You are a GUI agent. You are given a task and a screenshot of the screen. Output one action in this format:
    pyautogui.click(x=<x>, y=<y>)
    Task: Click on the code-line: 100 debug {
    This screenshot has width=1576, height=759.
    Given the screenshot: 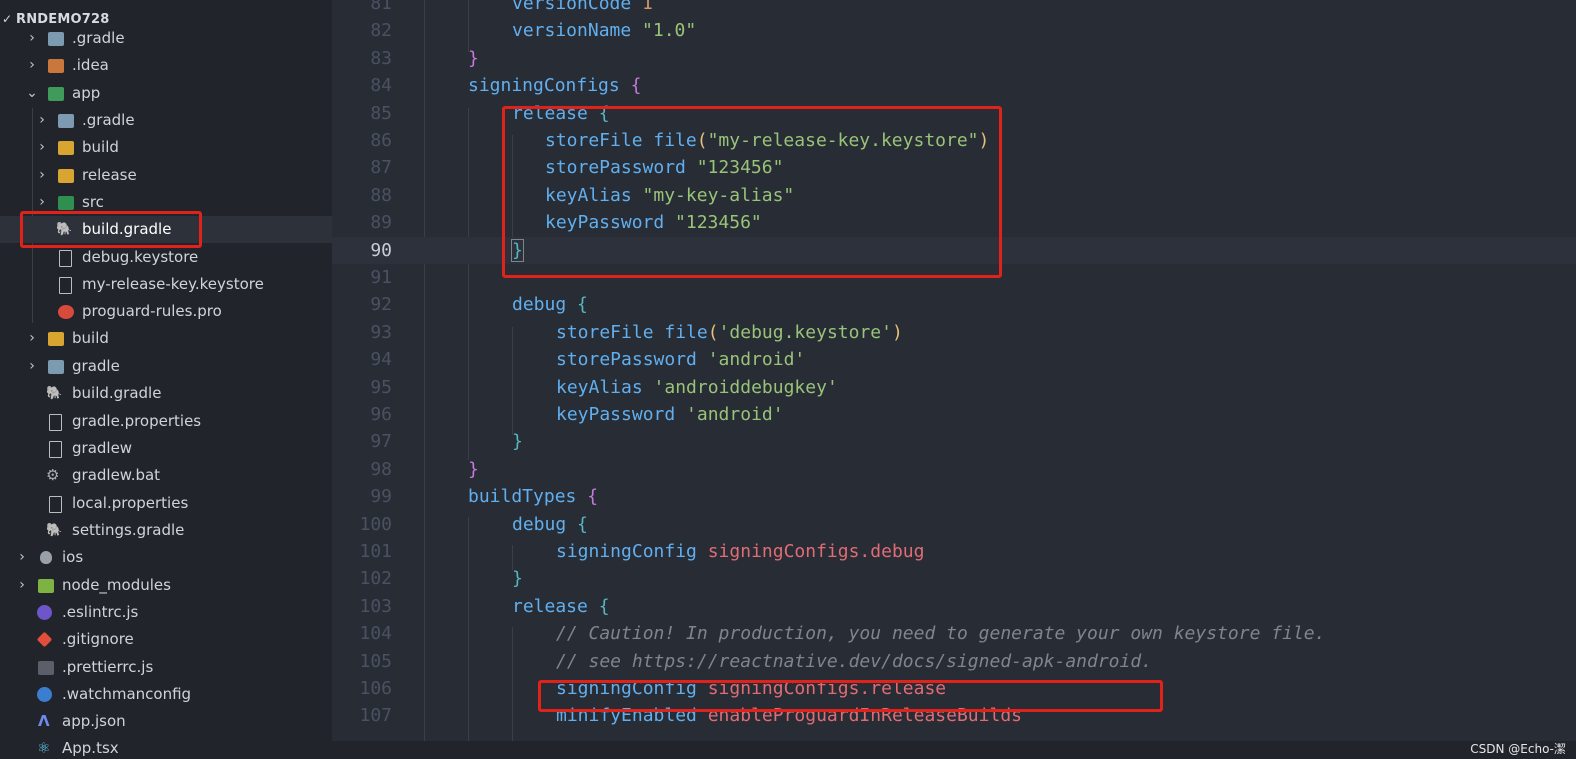 What is the action you would take?
    pyautogui.click(x=954, y=524)
    